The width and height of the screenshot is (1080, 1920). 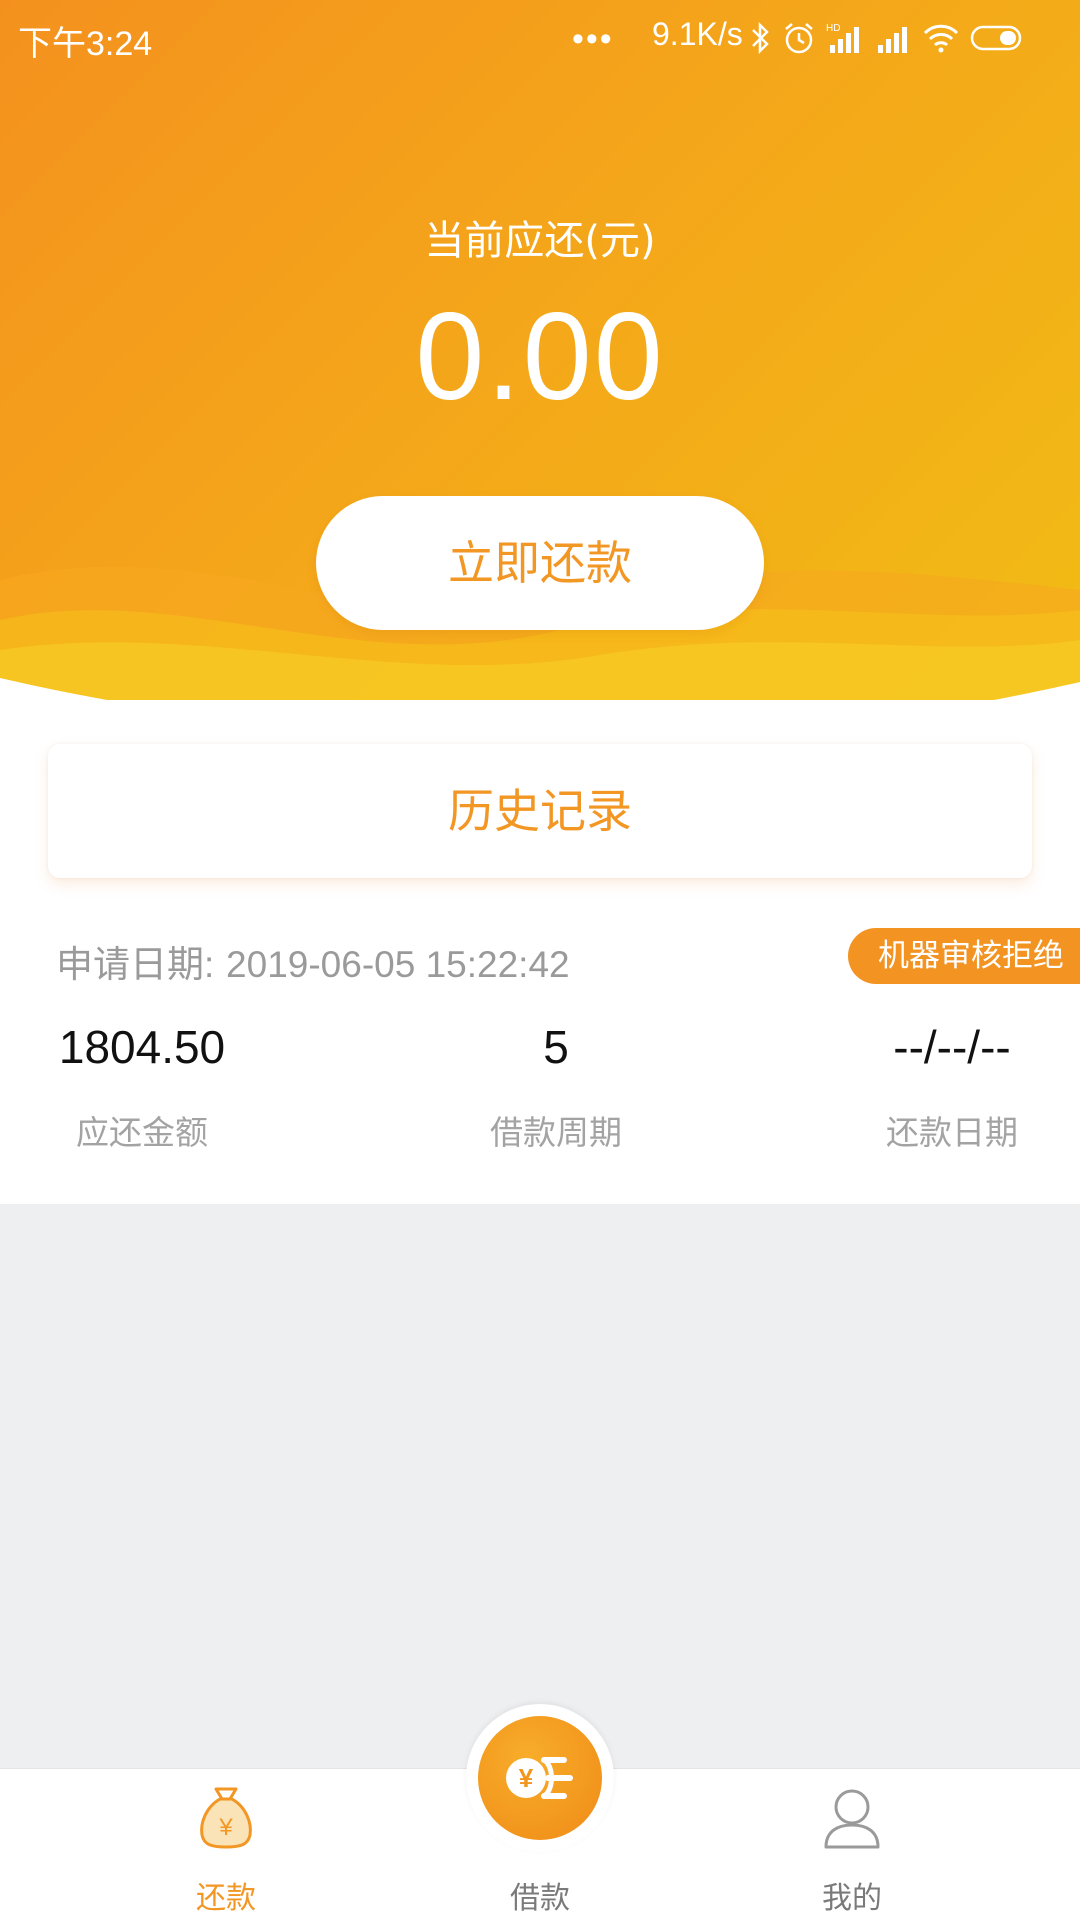 What do you see at coordinates (593, 39) in the screenshot?
I see `more-notifications-icon: •••` at bounding box center [593, 39].